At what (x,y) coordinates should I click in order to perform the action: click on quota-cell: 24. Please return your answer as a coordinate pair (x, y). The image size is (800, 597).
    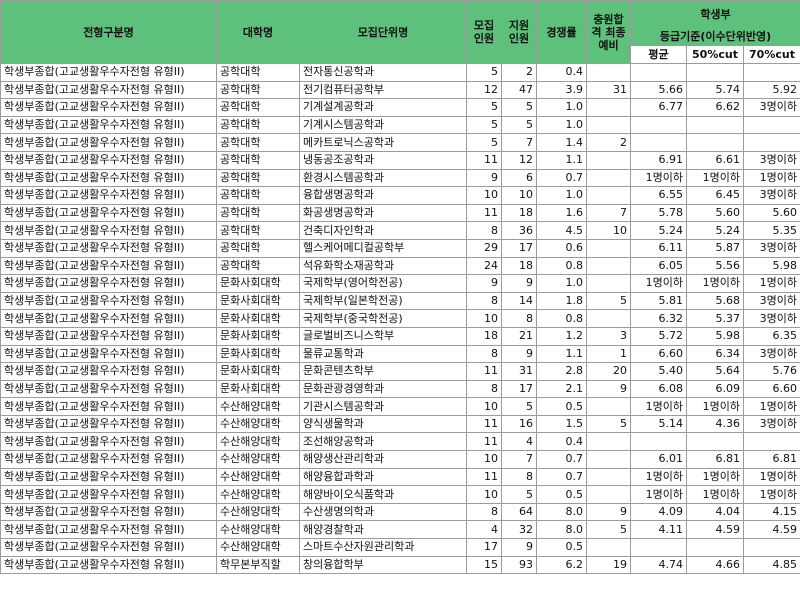
    Looking at the image, I should click on (484, 266).